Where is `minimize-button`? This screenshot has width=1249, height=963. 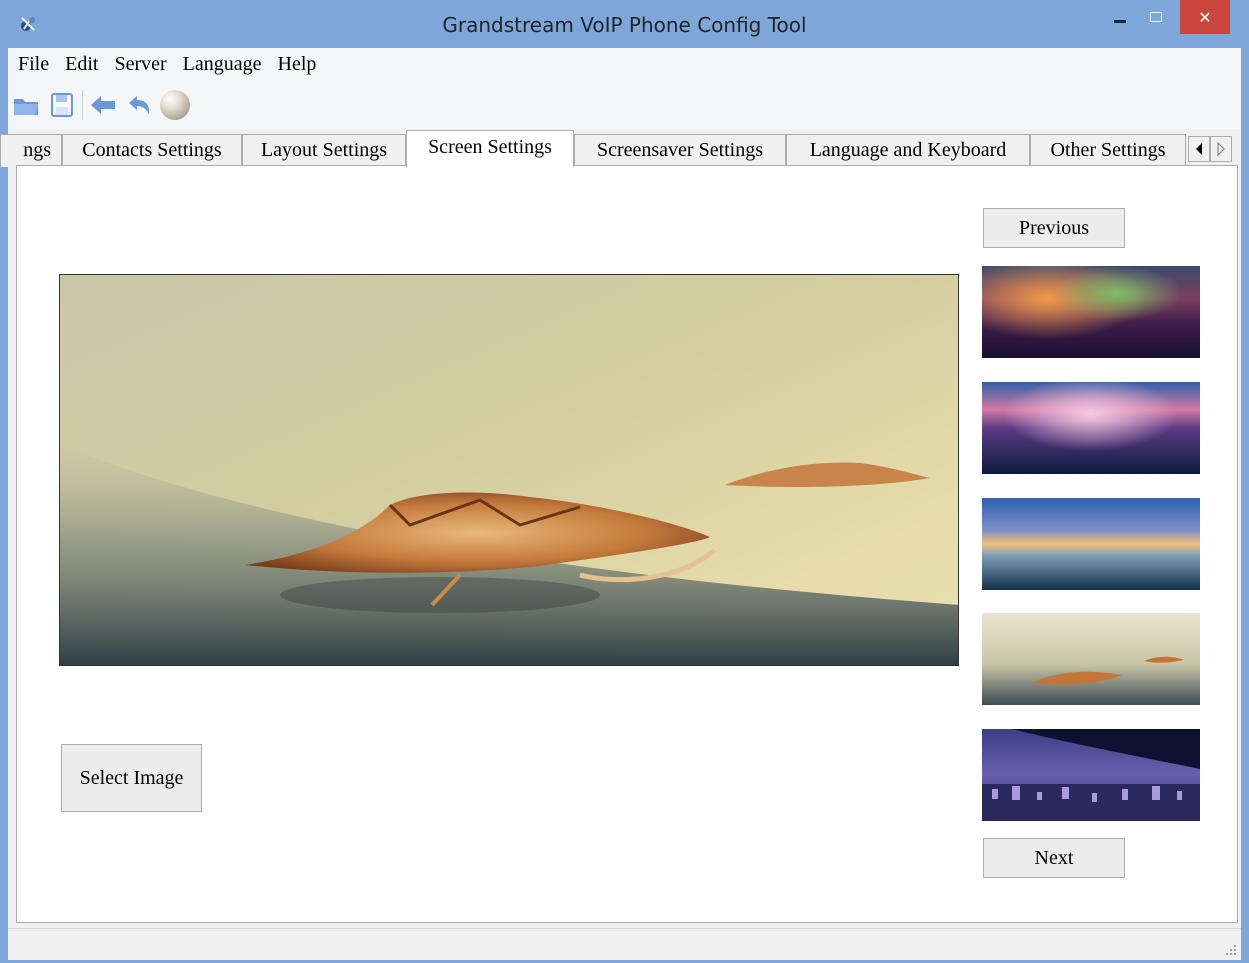
minimize-button is located at coordinates (1120, 17).